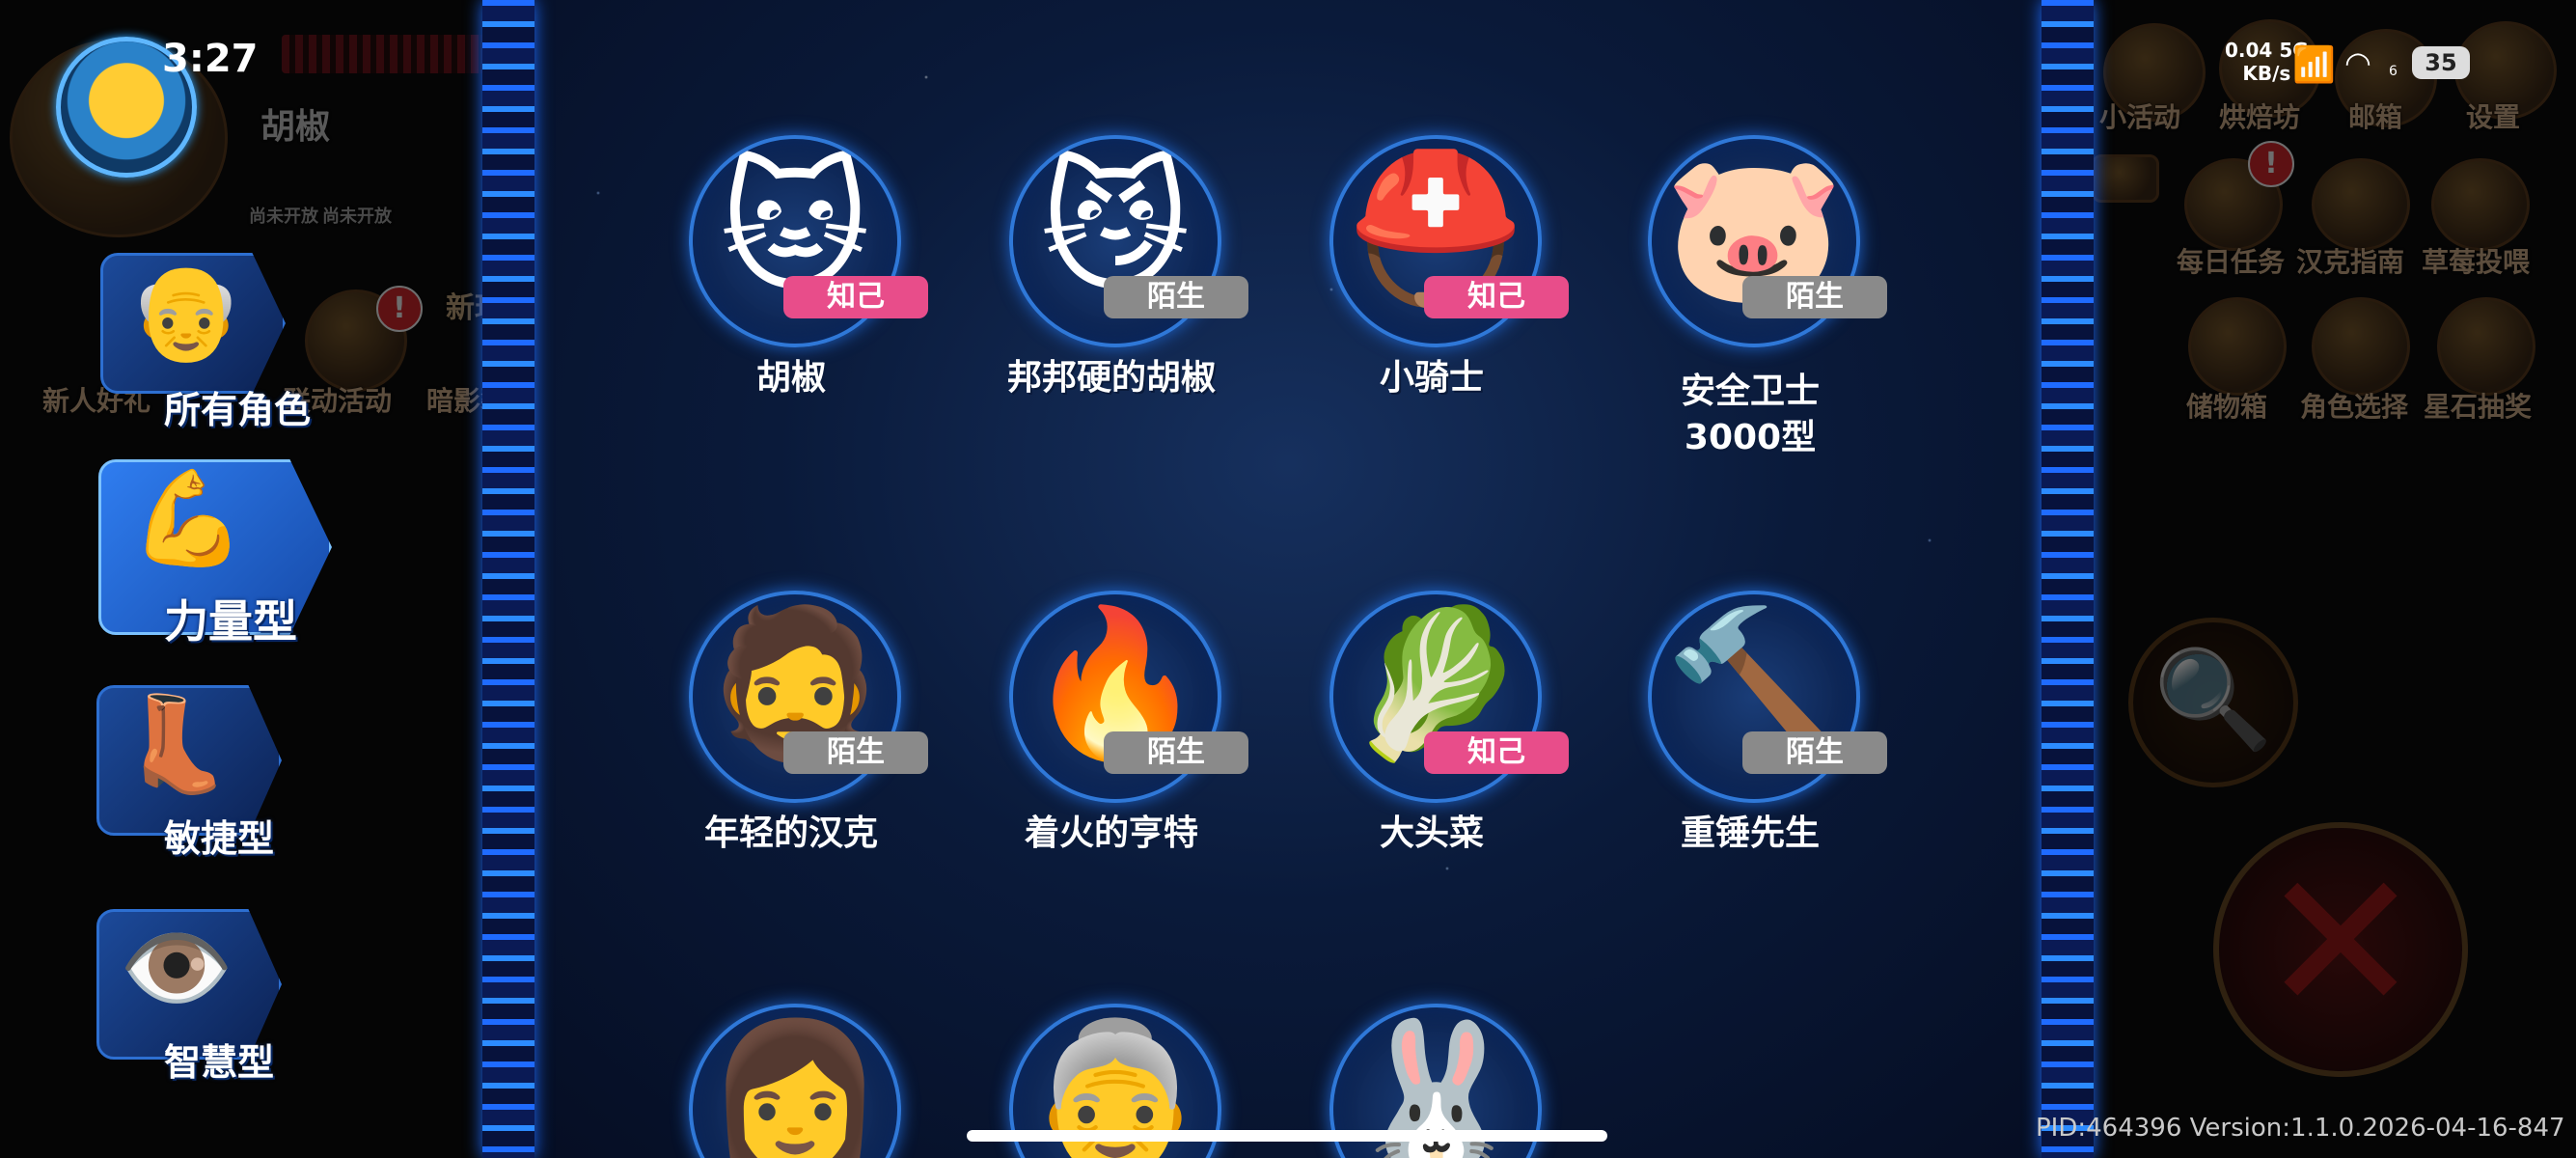 The width and height of the screenshot is (2576, 1158). What do you see at coordinates (795, 1085) in the screenshot?
I see `dark-hair-woman-portrait-icon: 👩` at bounding box center [795, 1085].